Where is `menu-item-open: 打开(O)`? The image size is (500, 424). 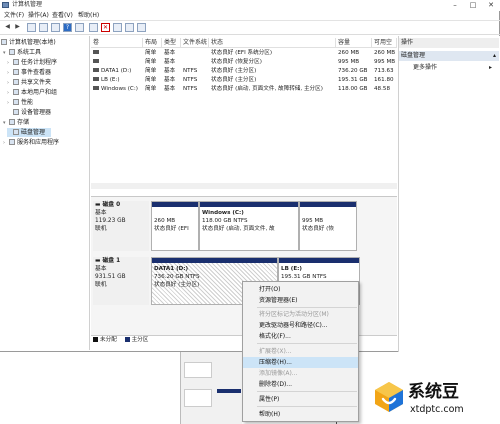
menu-item-open: 打开(O) is located at coordinates (300, 289).